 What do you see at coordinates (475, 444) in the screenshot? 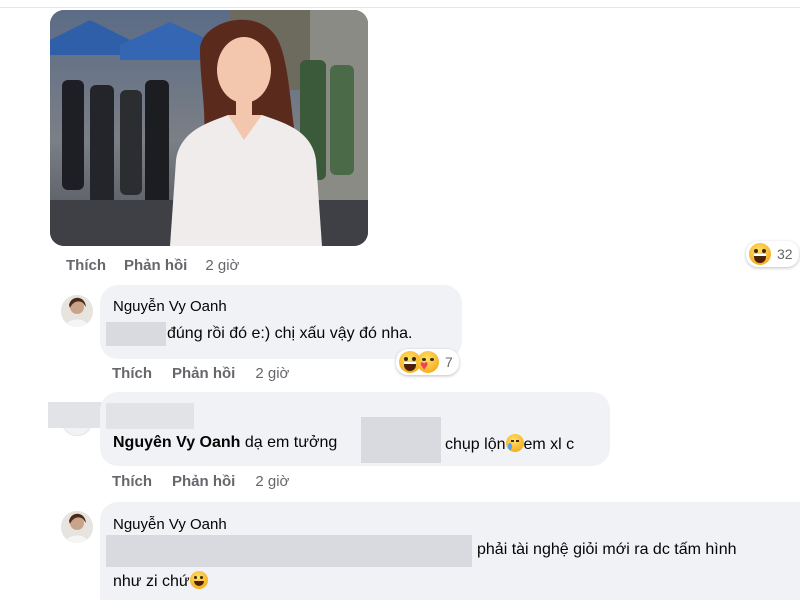
I see `comment-text-part: chụp lộn` at bounding box center [475, 444].